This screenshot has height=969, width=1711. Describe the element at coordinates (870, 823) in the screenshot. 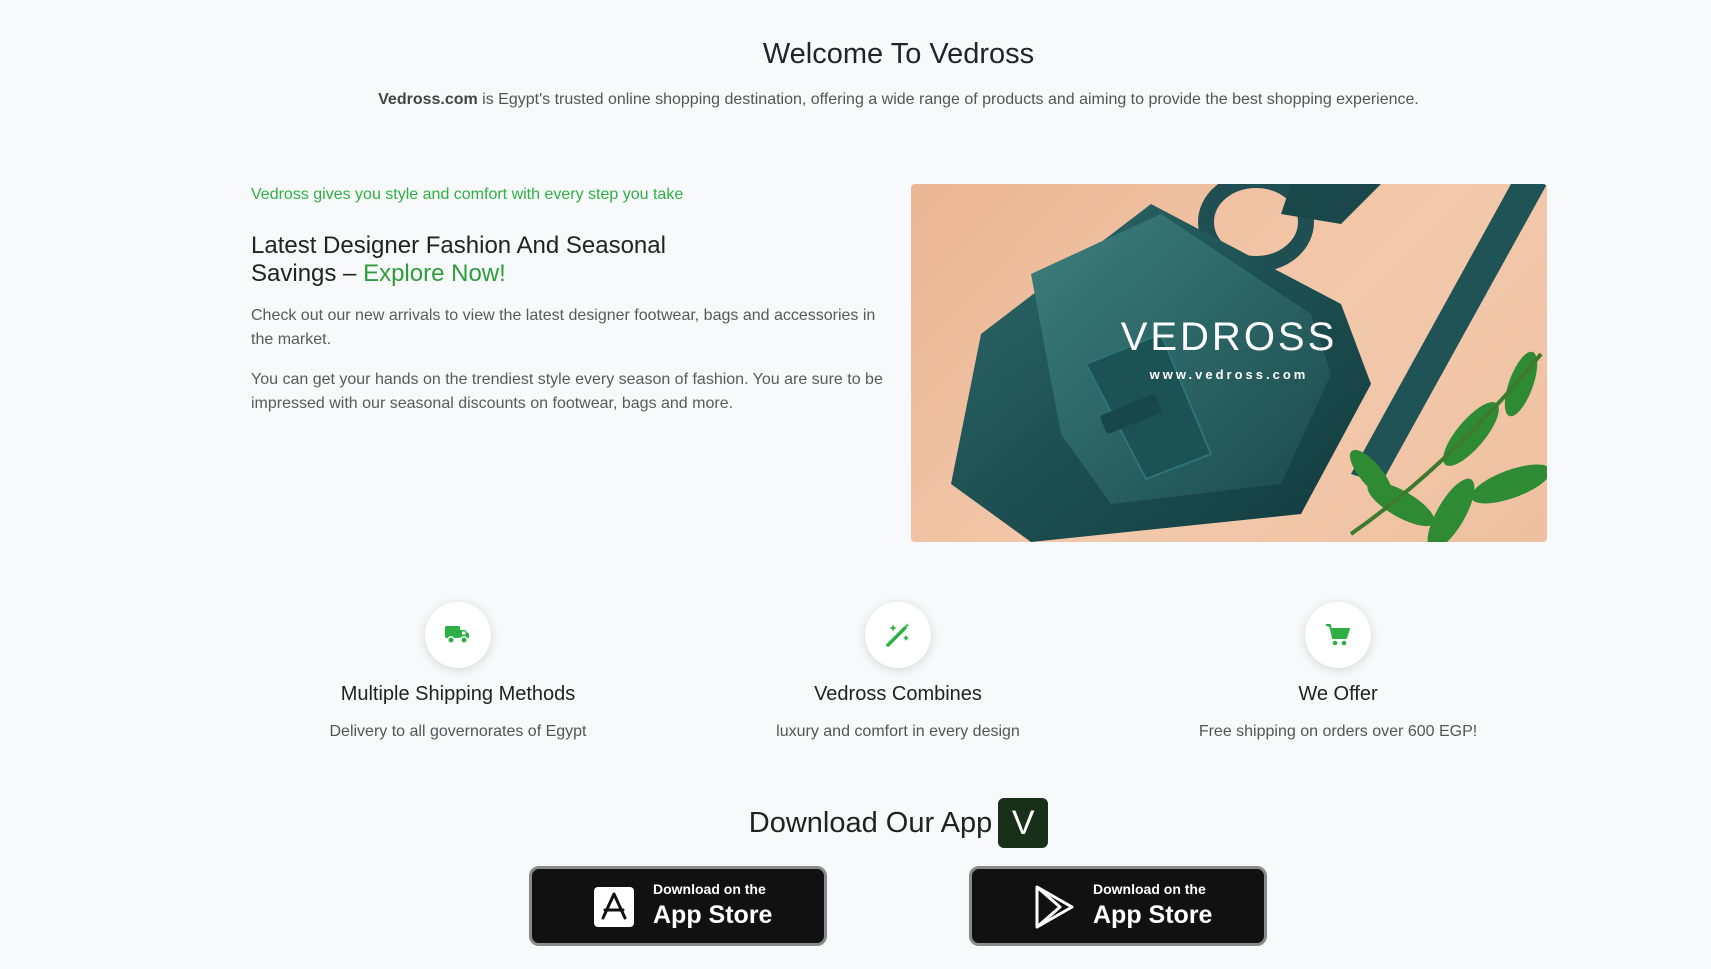

I see `download-app-title: Download Our App` at that location.